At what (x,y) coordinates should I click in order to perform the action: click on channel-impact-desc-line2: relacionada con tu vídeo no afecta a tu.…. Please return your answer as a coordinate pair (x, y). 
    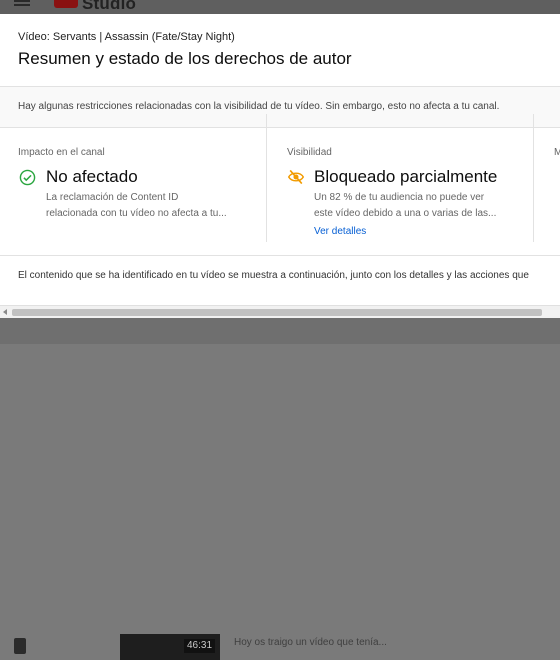
    Looking at the image, I should click on (136, 213).